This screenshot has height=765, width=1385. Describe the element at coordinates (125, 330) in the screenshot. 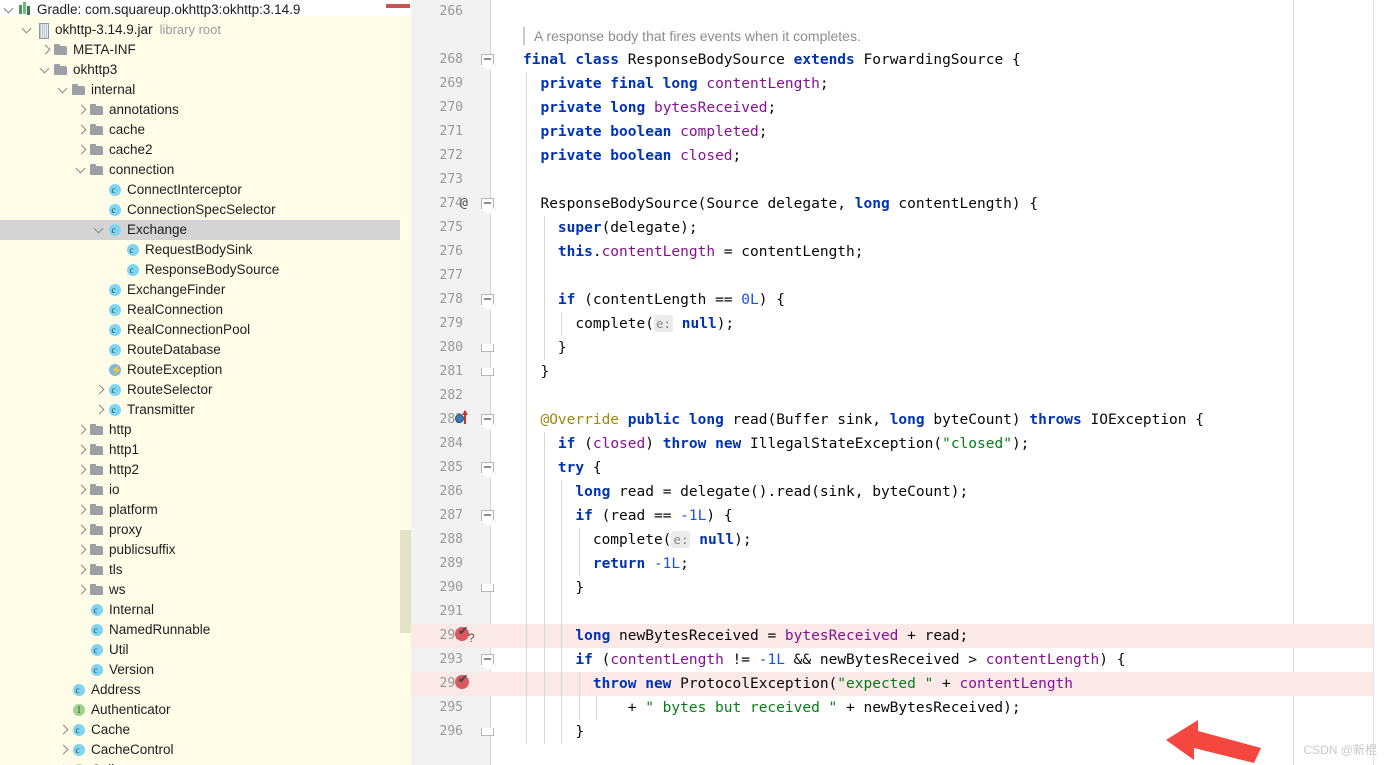

I see `tree-item-realconnectionpool: RealConnectionPool` at that location.